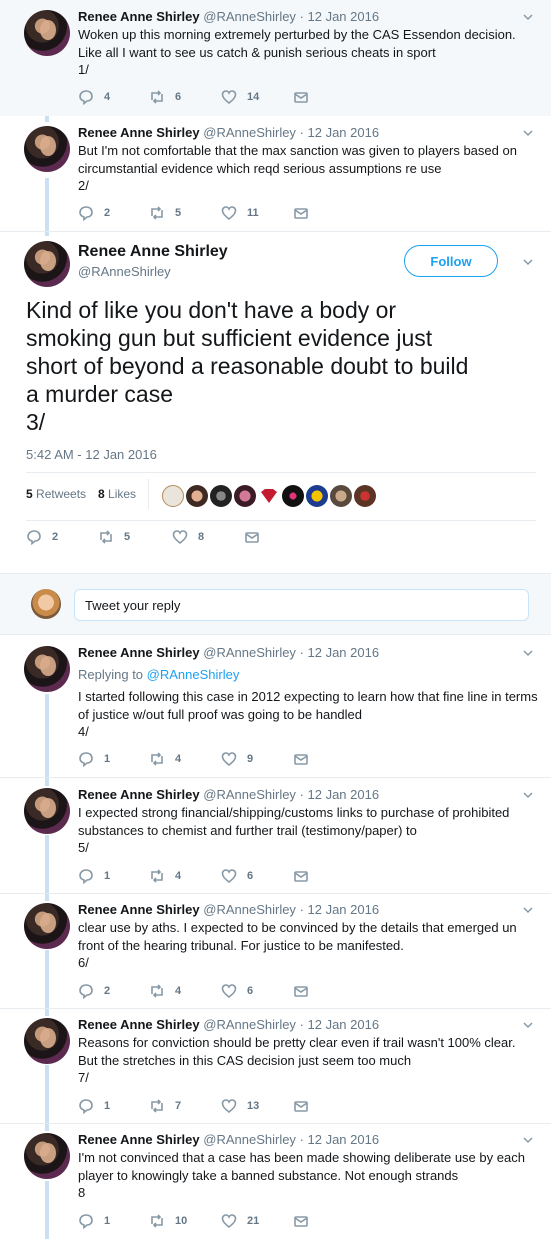 This screenshot has height=1239, width=551. Describe the element at coordinates (157, 876) in the screenshot. I see `retweet-icon` at that location.